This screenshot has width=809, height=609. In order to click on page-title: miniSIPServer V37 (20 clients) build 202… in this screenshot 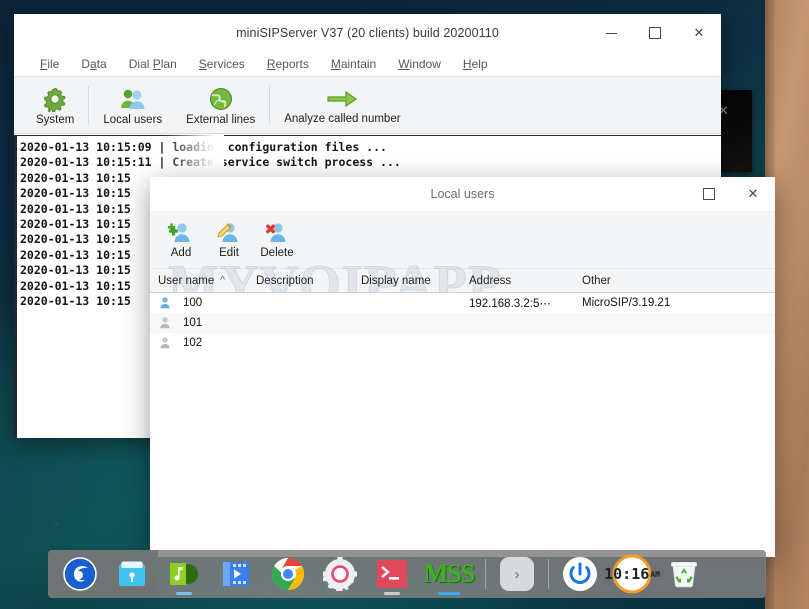, I will do `click(367, 33)`.